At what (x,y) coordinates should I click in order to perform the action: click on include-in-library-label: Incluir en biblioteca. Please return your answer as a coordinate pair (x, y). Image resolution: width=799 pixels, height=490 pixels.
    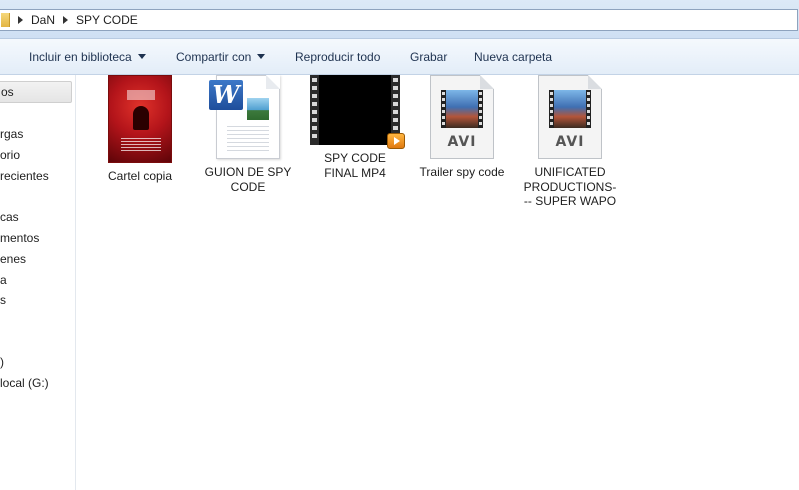
    Looking at the image, I should click on (80, 57).